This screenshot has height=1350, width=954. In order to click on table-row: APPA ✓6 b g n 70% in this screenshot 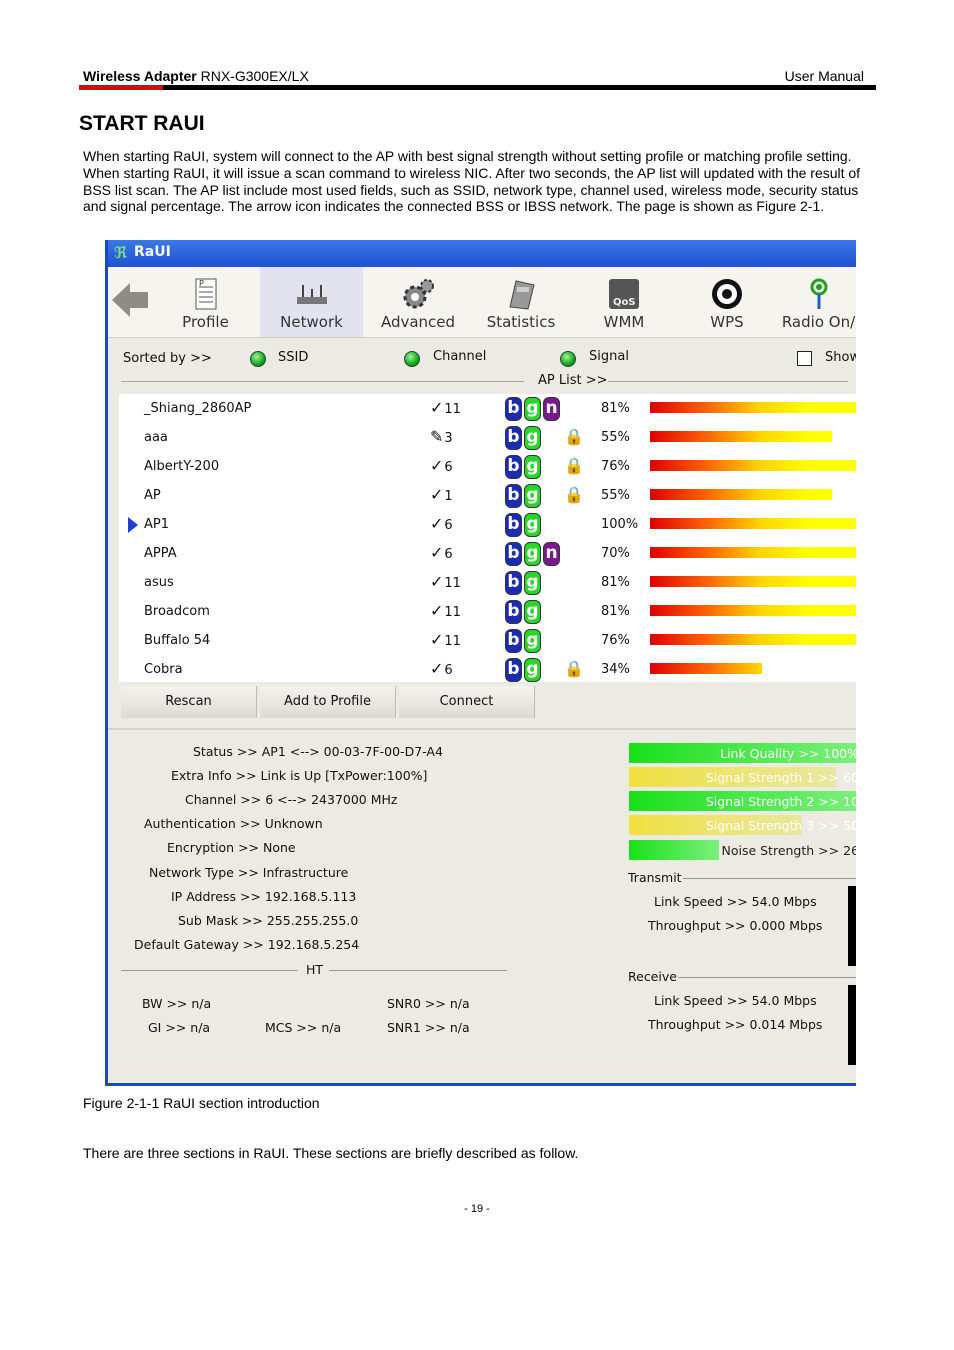, I will do `click(487, 553)`.